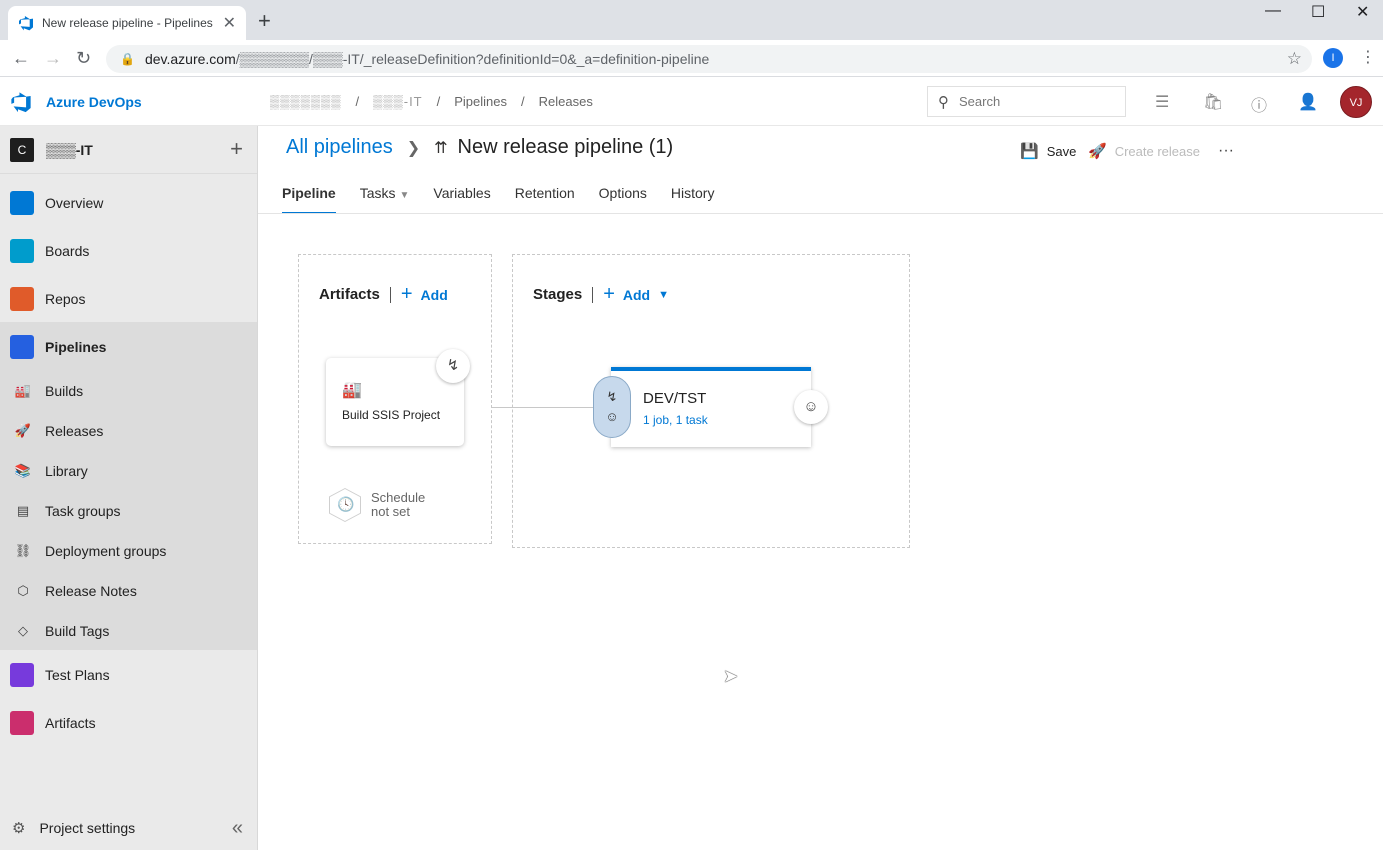  I want to click on sidebar-item-repos: Repos, so click(128, 299).